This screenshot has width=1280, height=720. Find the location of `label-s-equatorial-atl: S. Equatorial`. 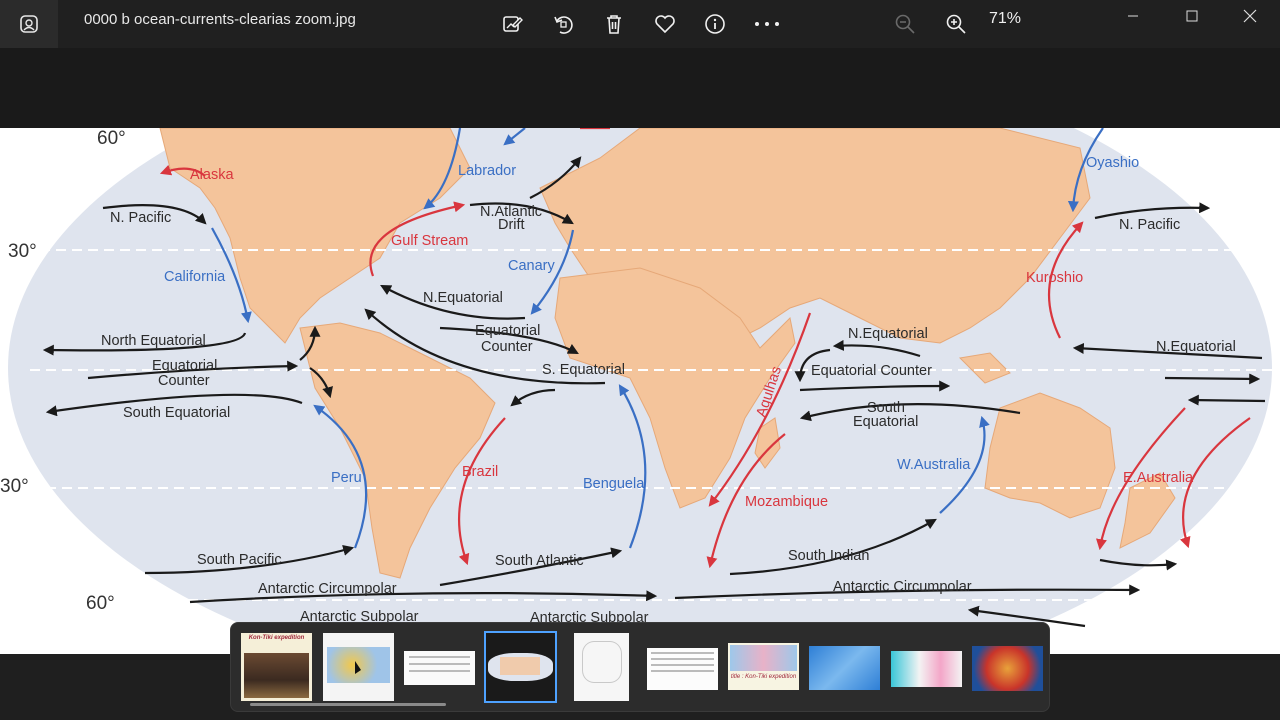

label-s-equatorial-atl: S. Equatorial is located at coordinates (583, 370).